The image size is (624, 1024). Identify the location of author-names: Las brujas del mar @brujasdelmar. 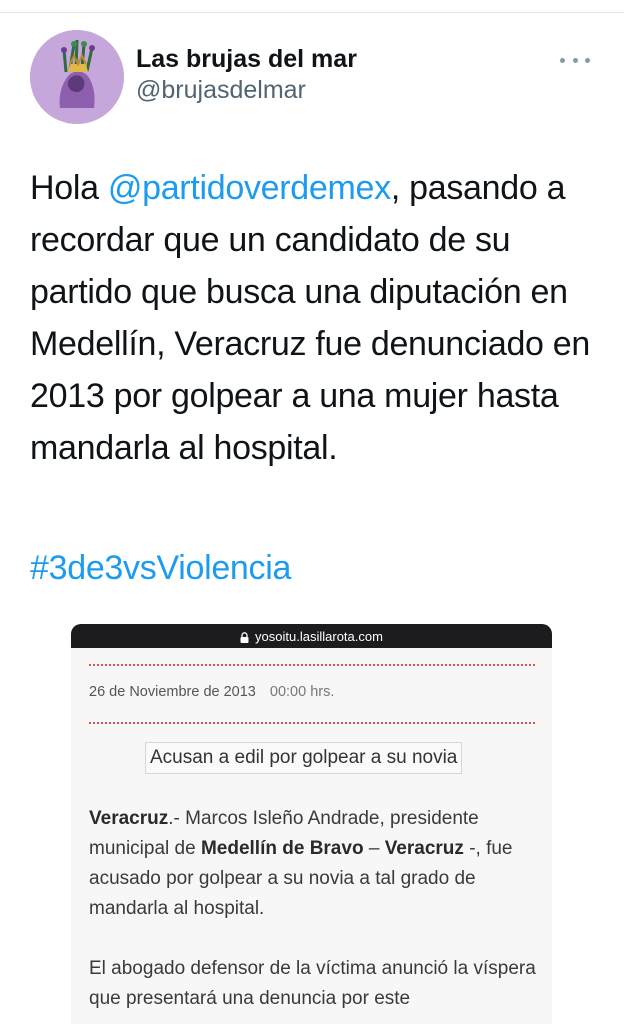
(246, 75).